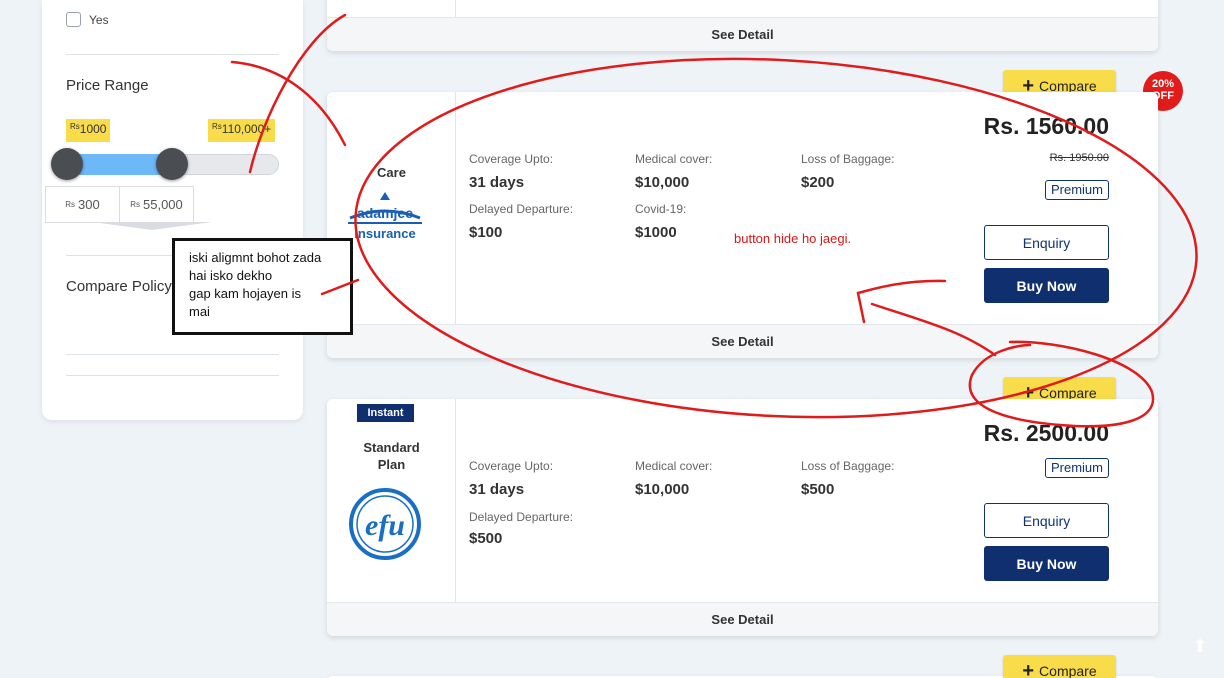 Image resolution: width=1224 pixels, height=678 pixels. Describe the element at coordinates (1028, 669) in the screenshot. I see `plus-icon: +` at that location.